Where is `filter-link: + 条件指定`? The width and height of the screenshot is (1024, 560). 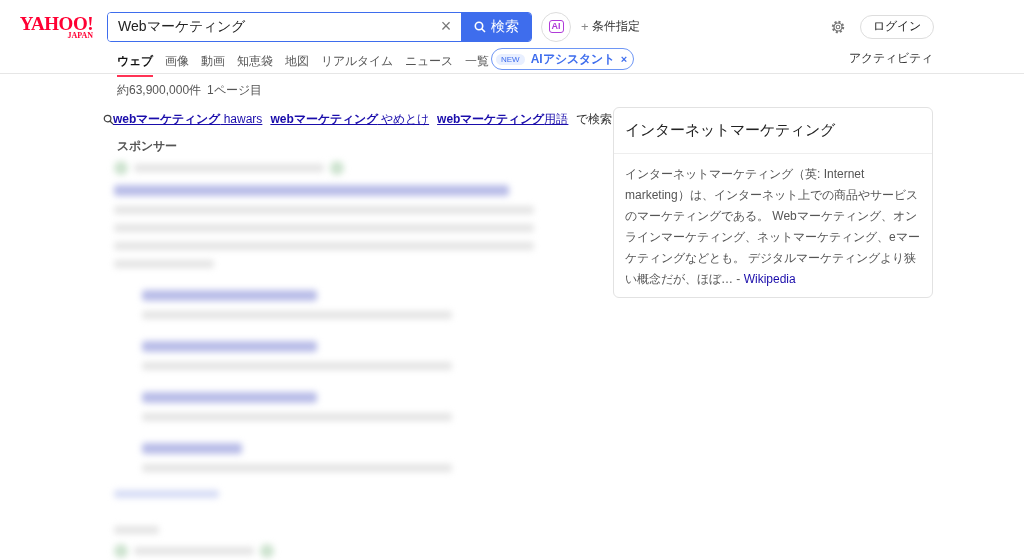
filter-link: + 条件指定 is located at coordinates (610, 26).